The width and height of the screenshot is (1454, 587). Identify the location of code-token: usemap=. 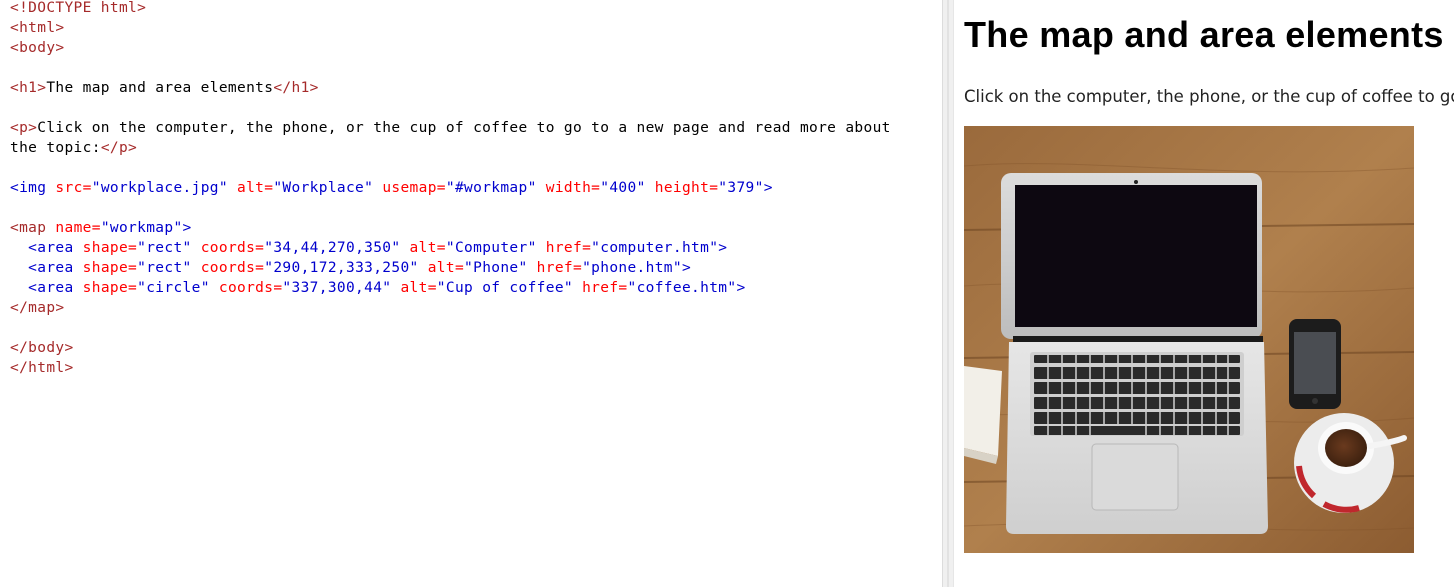
(414, 188).